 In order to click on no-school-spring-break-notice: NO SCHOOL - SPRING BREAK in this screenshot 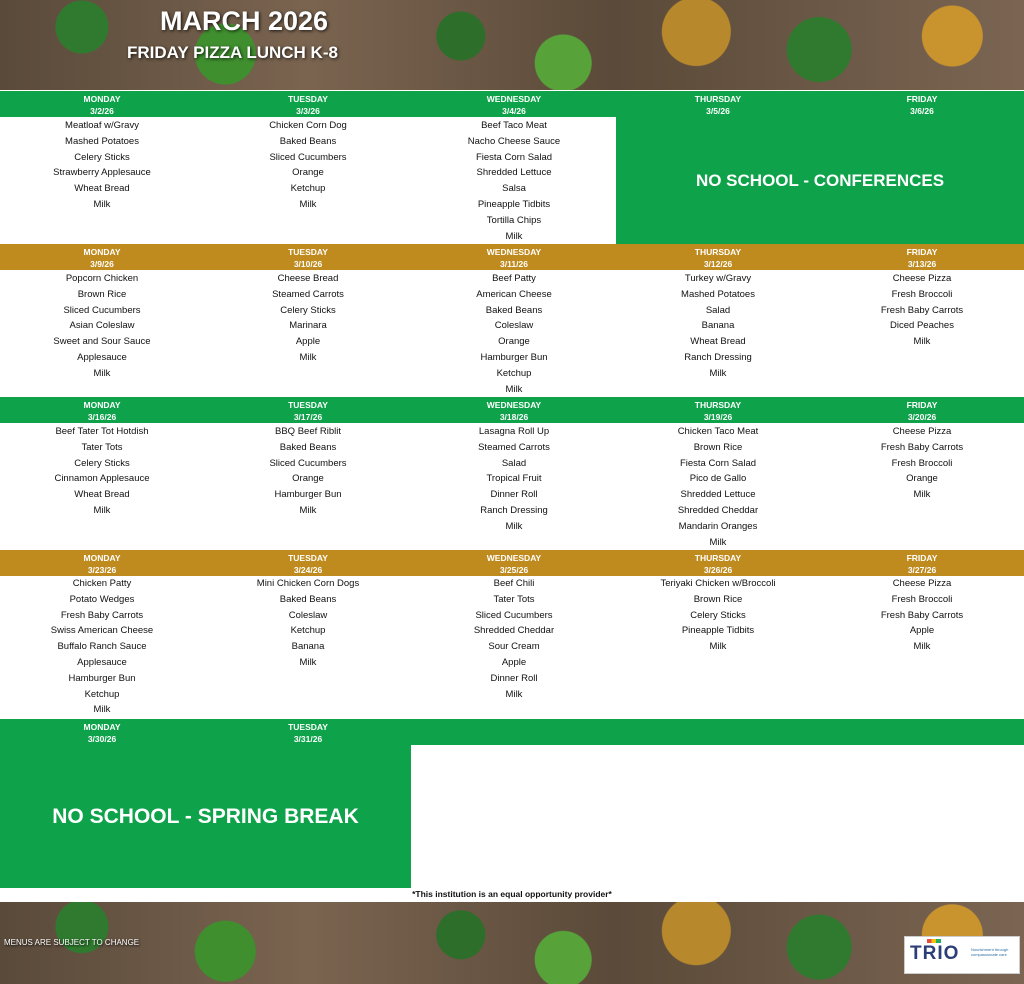, I will do `click(205, 816)`.